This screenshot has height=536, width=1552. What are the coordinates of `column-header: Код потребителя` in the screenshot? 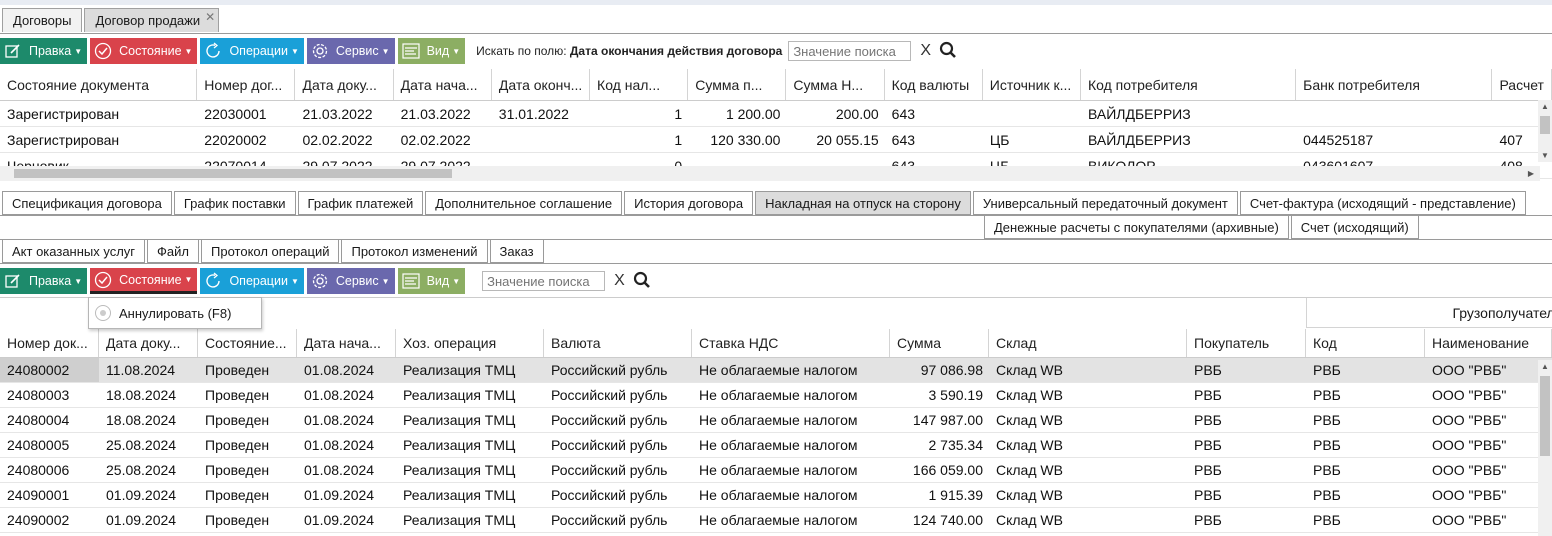 It's located at (1189, 84).